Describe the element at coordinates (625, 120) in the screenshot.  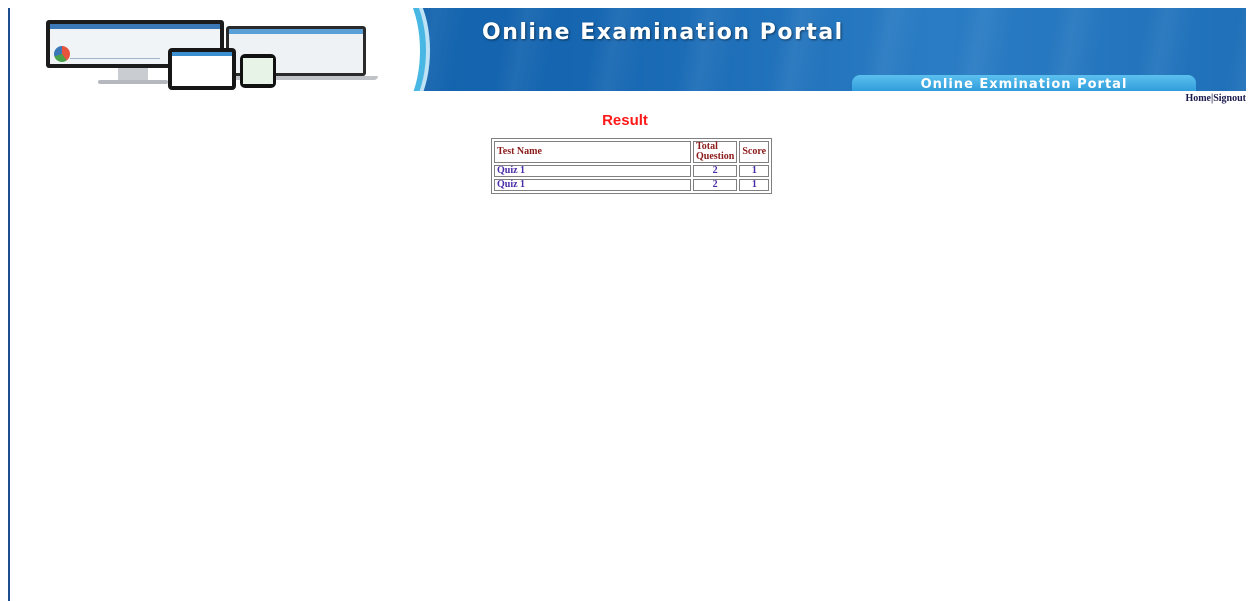
I see `page-title: Result` at that location.